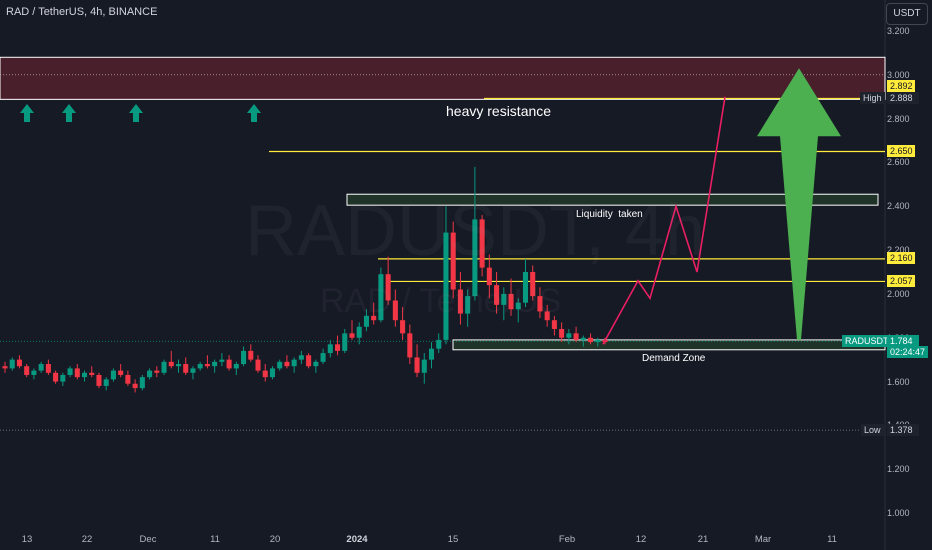 Image resolution: width=932 pixels, height=550 pixels. Describe the element at coordinates (867, 341) in the screenshot. I see `last-price-symbol: RADUSDT` at that location.